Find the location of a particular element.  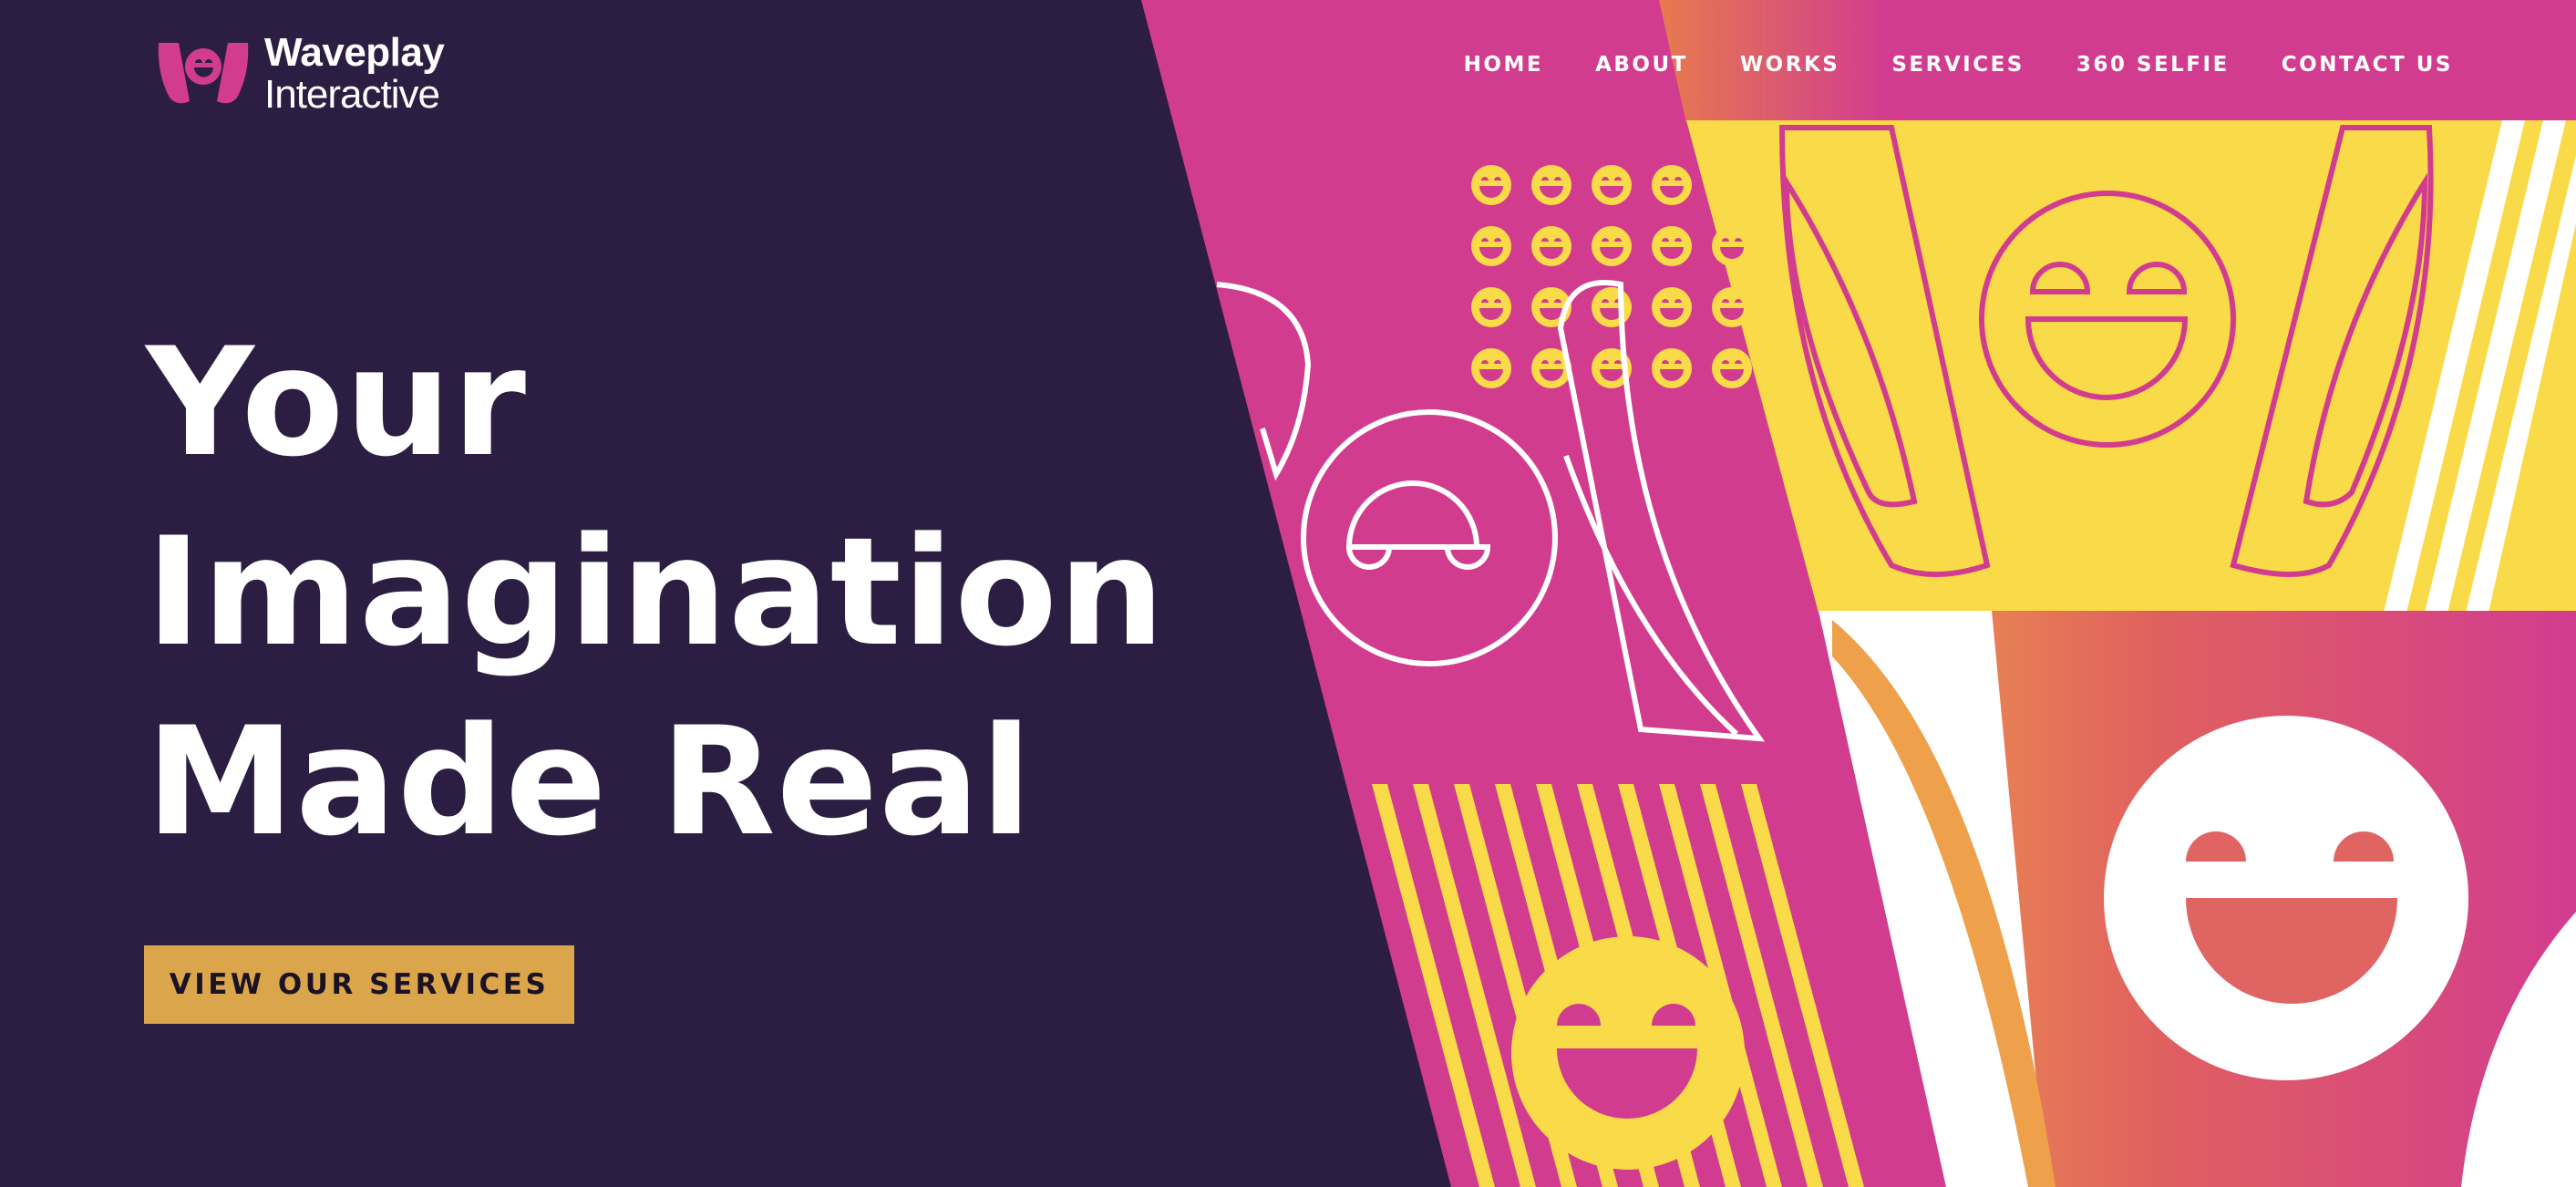

brand-name: Waveplay Interactive is located at coordinates (354, 73).